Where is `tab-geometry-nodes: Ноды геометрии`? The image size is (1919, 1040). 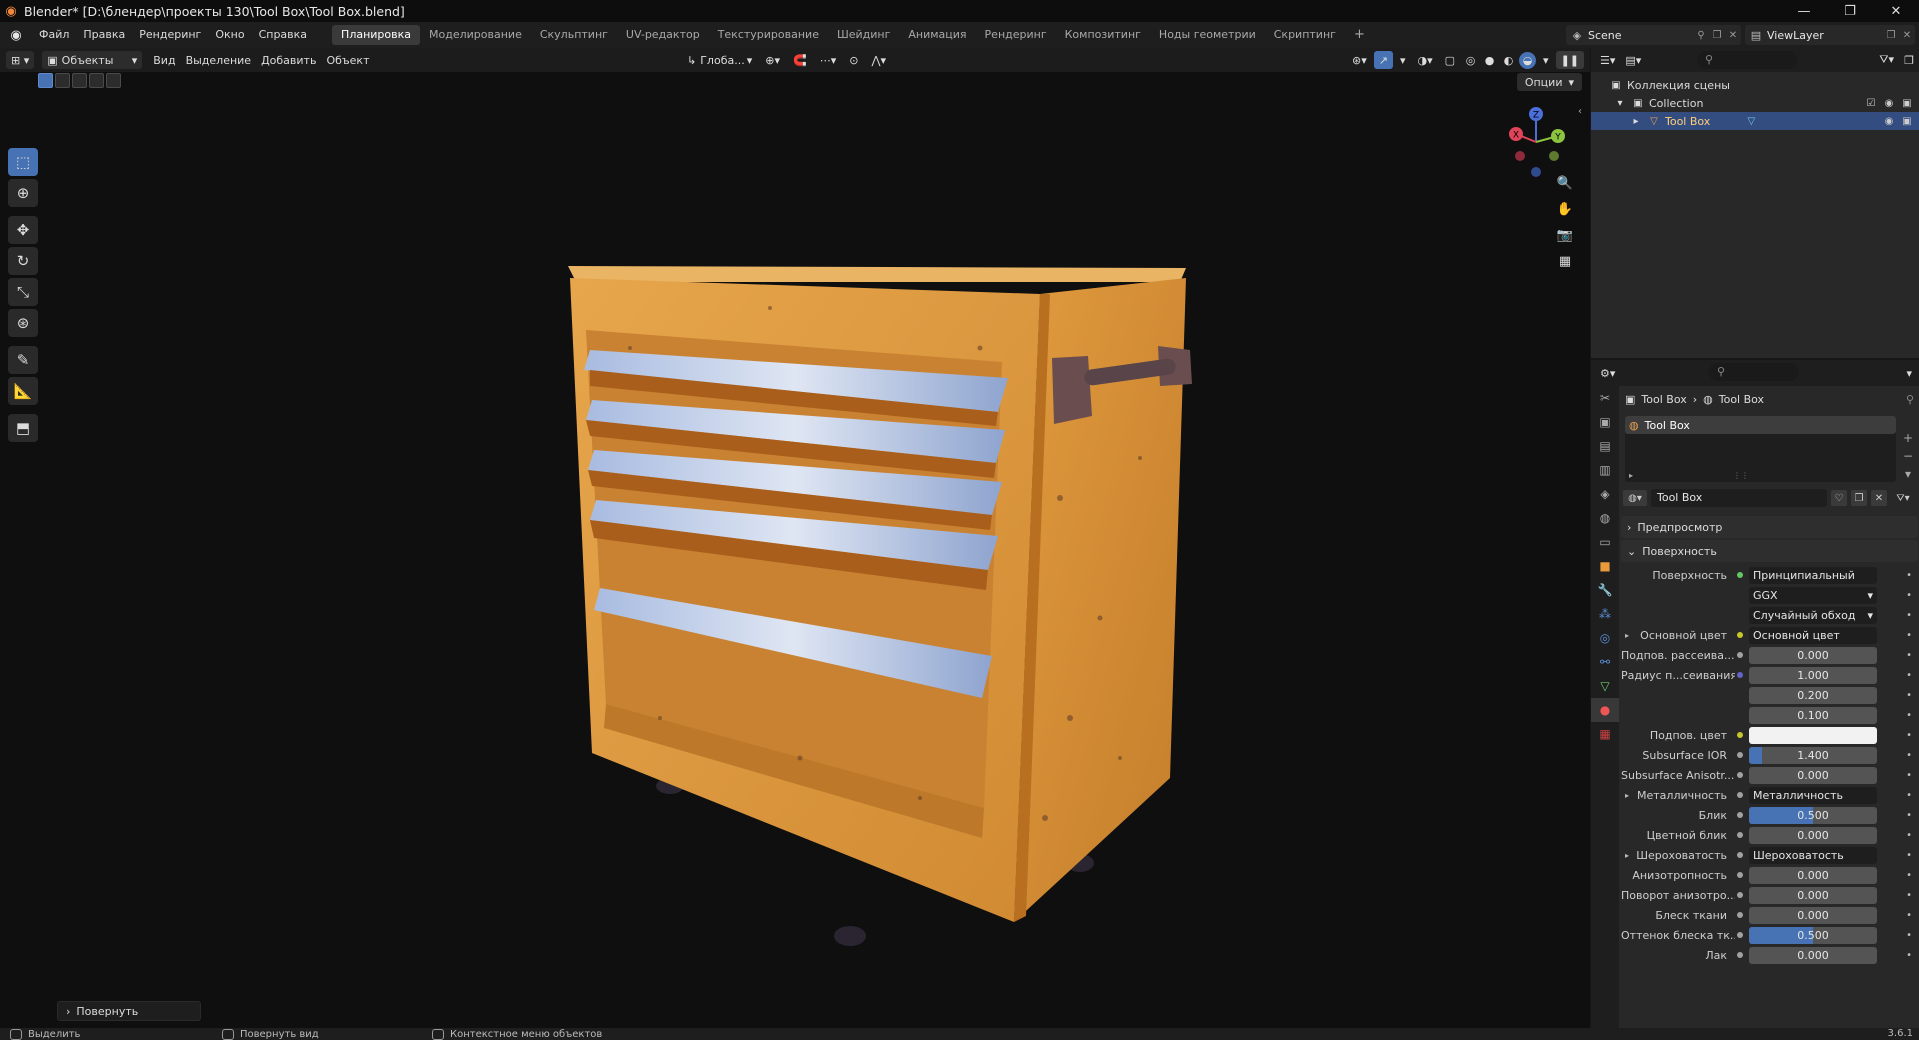 tab-geometry-nodes: Ноды геометрии is located at coordinates (1207, 35).